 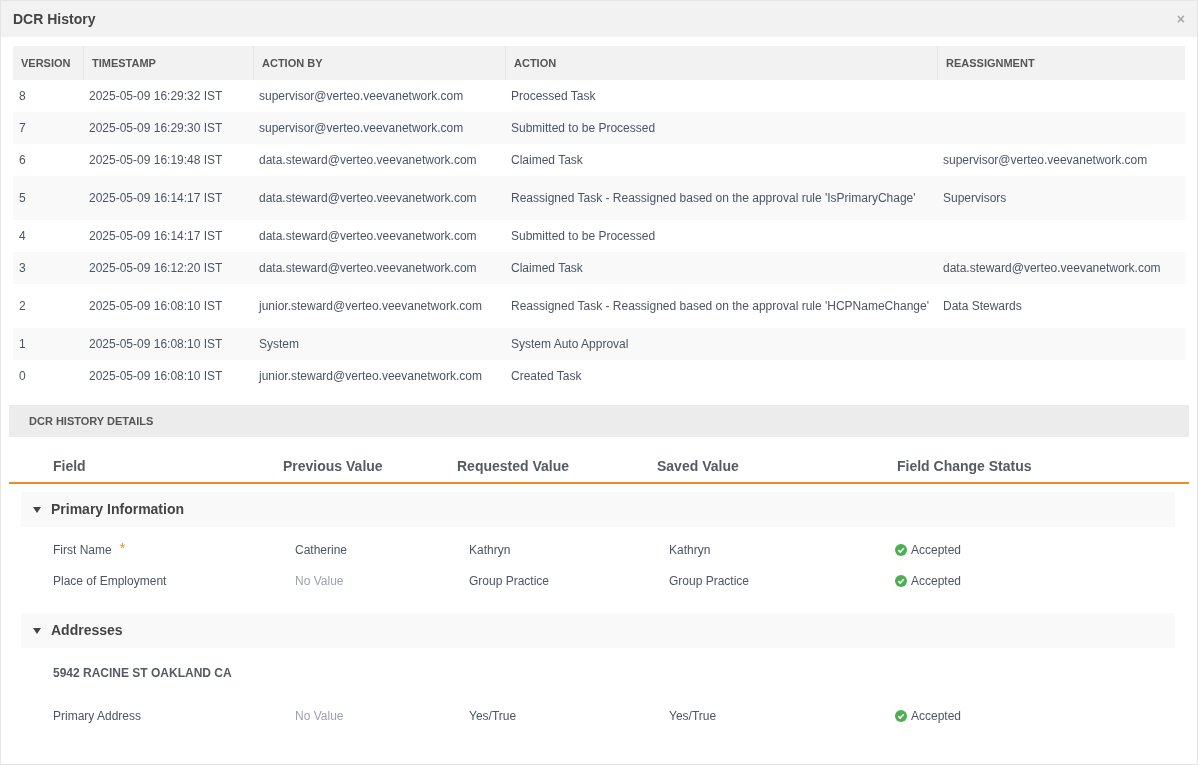 What do you see at coordinates (54, 19) in the screenshot?
I see `window-title: DCR History` at bounding box center [54, 19].